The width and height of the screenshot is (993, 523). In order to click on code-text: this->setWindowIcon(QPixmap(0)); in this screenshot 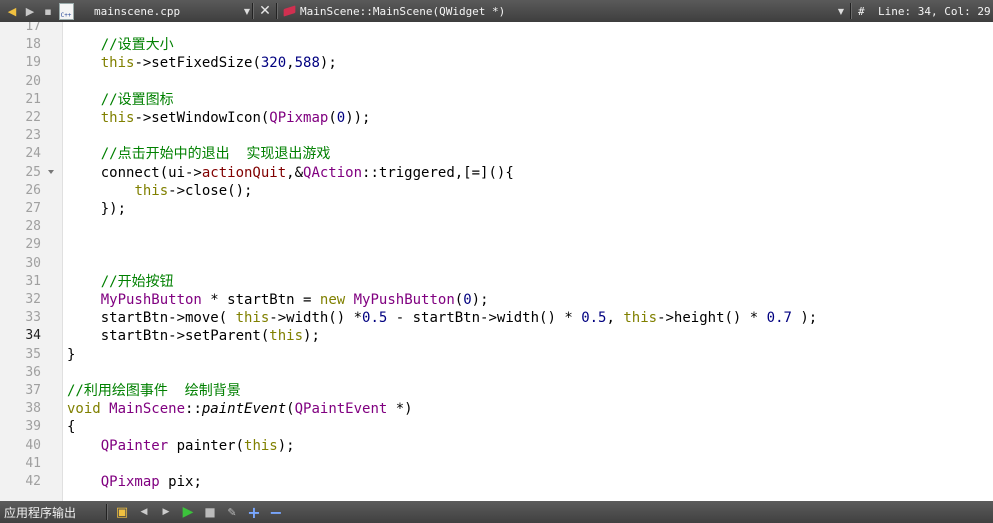, I will do `click(235, 118)`.